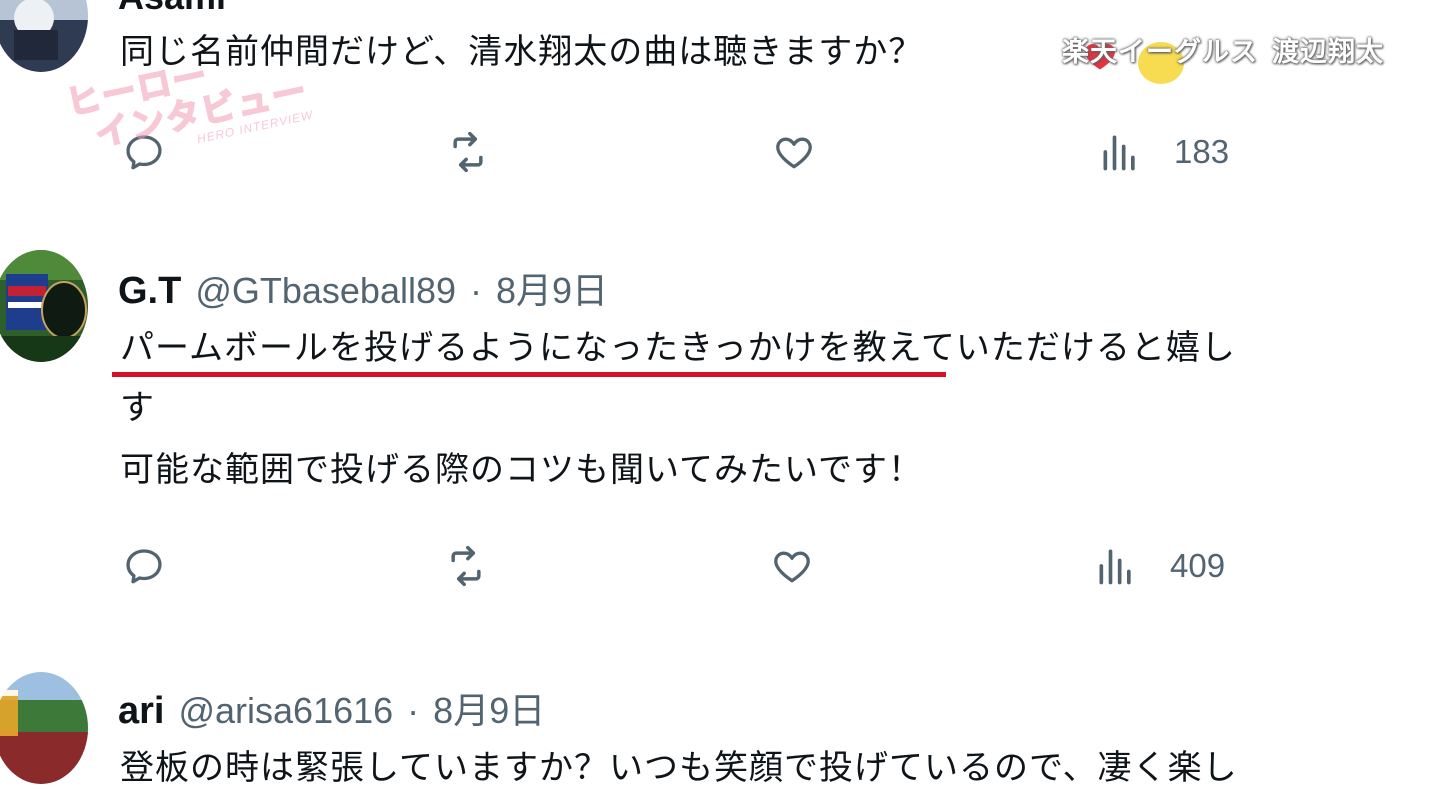  Describe the element at coordinates (469, 348) in the screenshot. I see `tweet-2-text-underlined: パームボールを投げるようになったきっかけ` at that location.